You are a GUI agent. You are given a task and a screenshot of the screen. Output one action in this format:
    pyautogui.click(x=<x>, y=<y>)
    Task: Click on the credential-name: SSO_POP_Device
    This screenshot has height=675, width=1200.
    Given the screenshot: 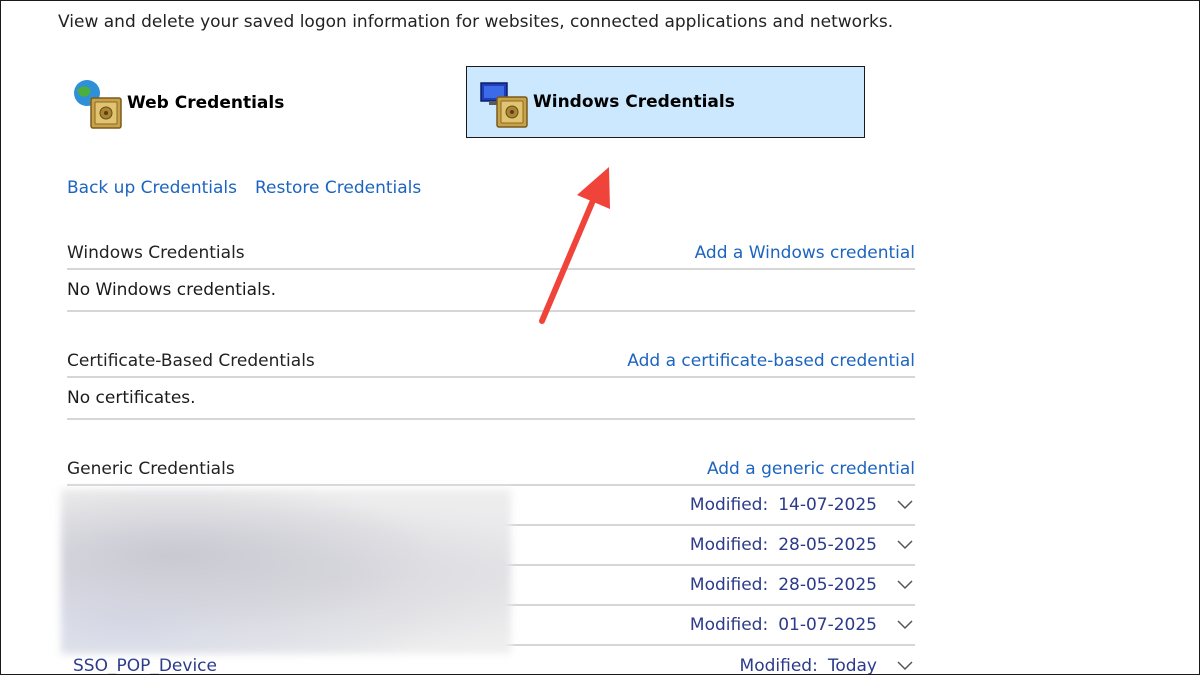 What is the action you would take?
    pyautogui.click(x=145, y=665)
    